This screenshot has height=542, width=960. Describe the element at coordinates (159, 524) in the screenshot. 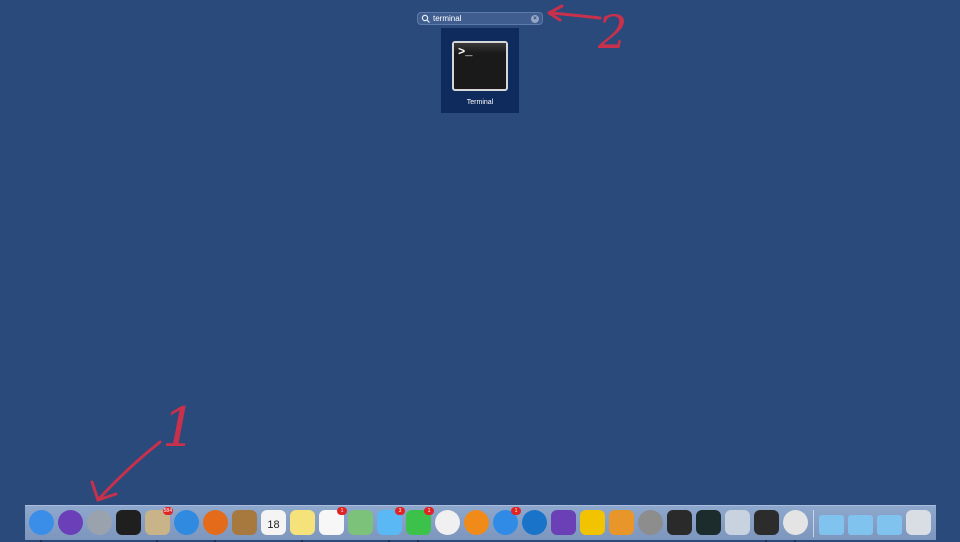

I see `preview-dock-item: 584` at that location.